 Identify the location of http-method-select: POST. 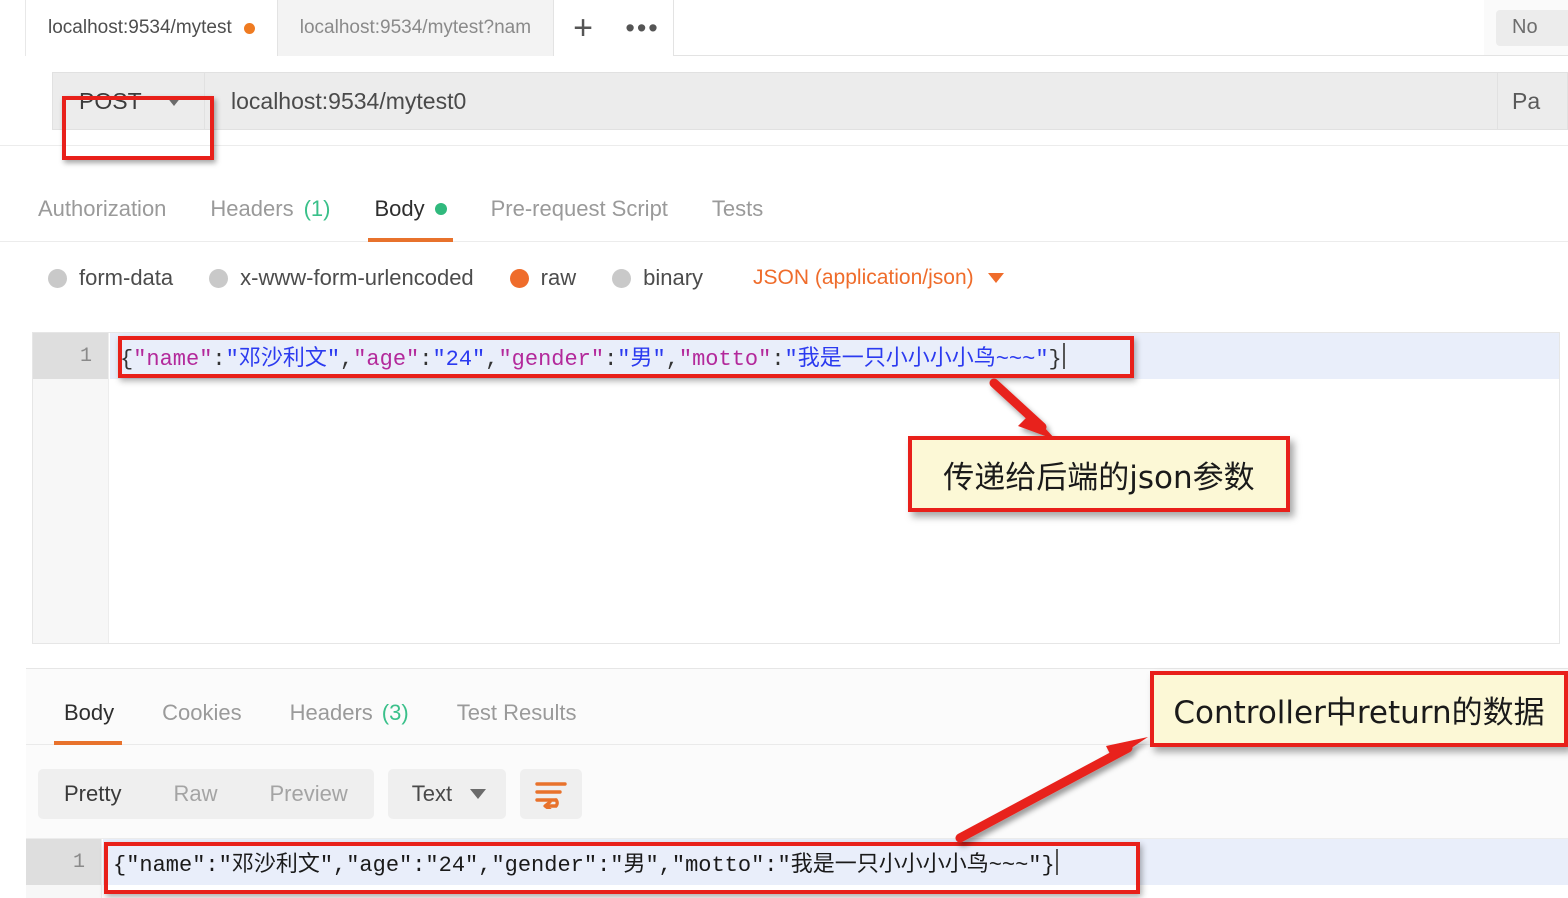
(128, 101).